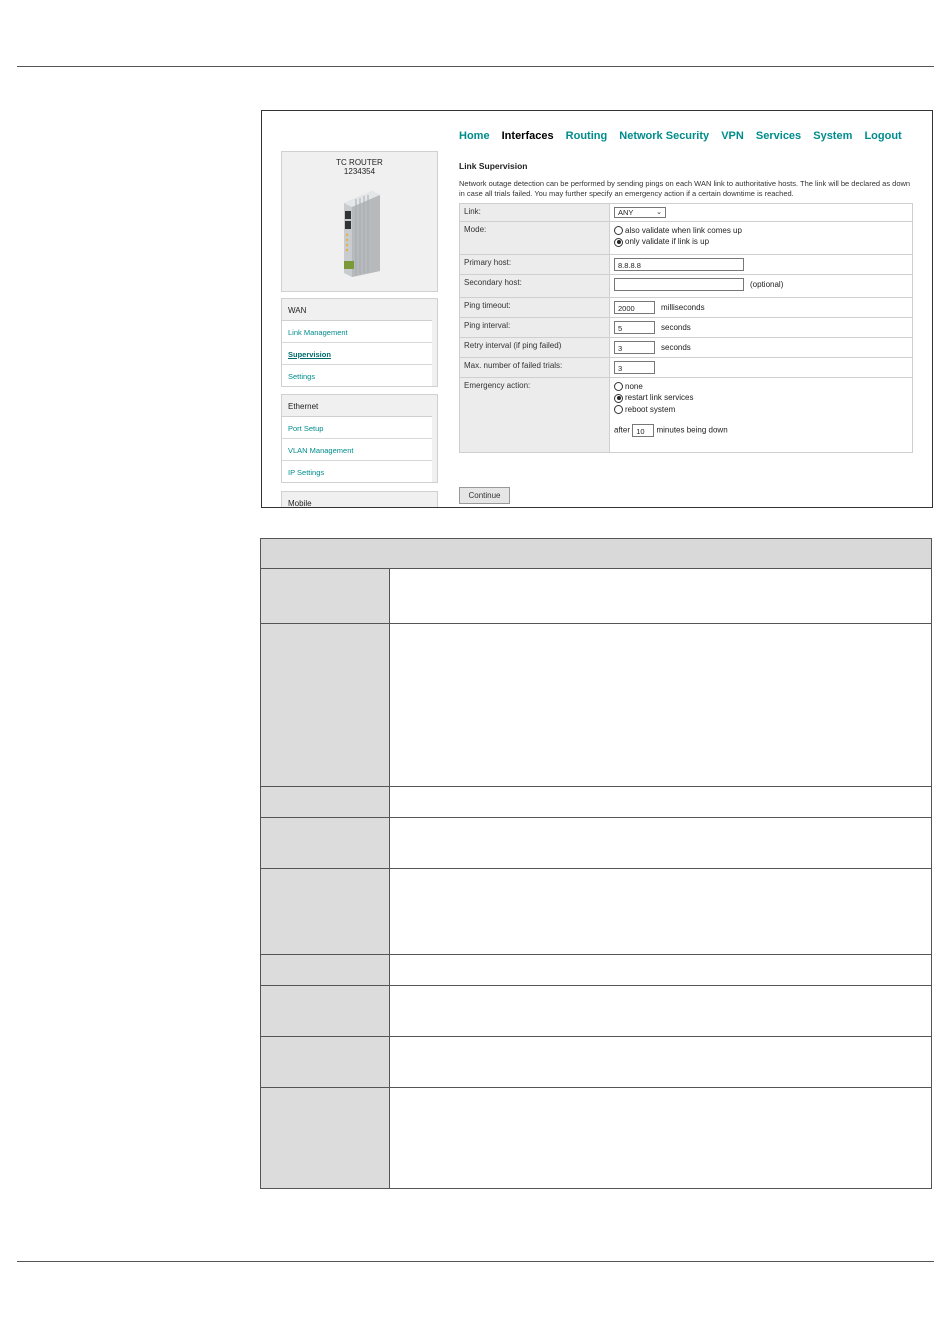  I want to click on device-panel: TC ROUTER 1234354, so click(359, 221).